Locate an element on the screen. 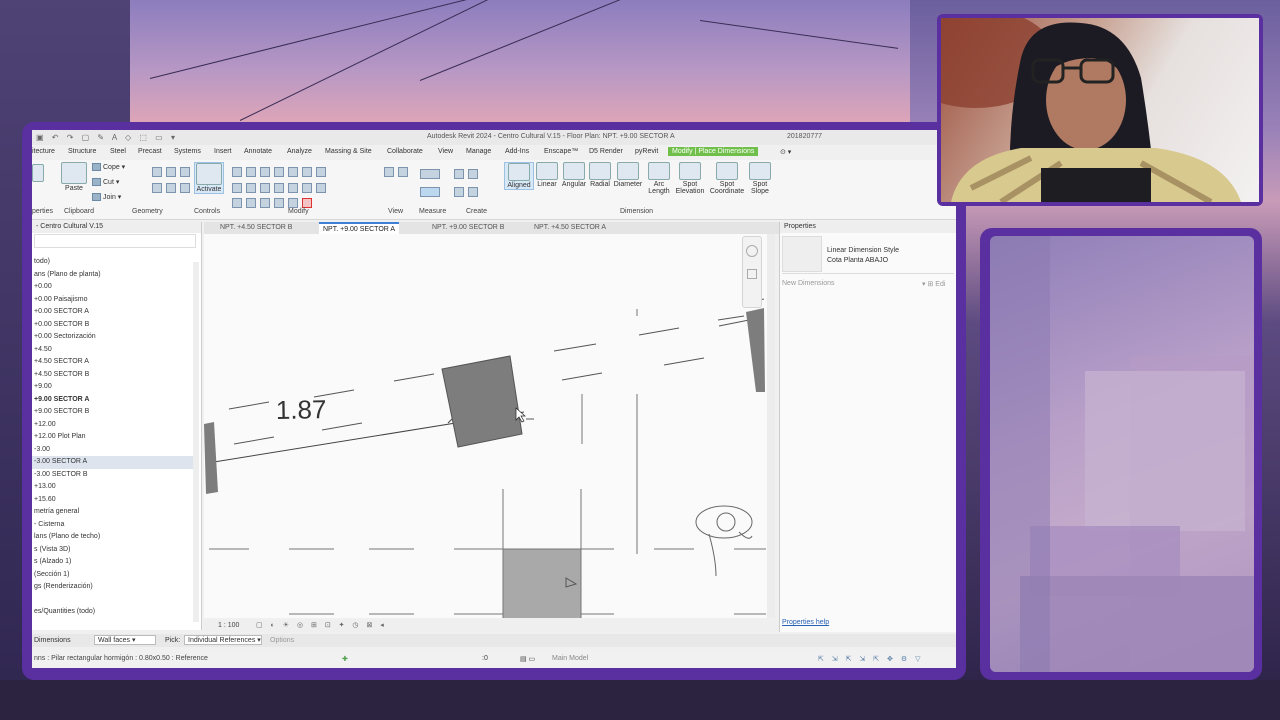 Image resolution: width=1280 pixels, height=720 pixels. view-tab-npt-450-sector-b: NPT. +4.50 SECTOR B is located at coordinates (256, 227).